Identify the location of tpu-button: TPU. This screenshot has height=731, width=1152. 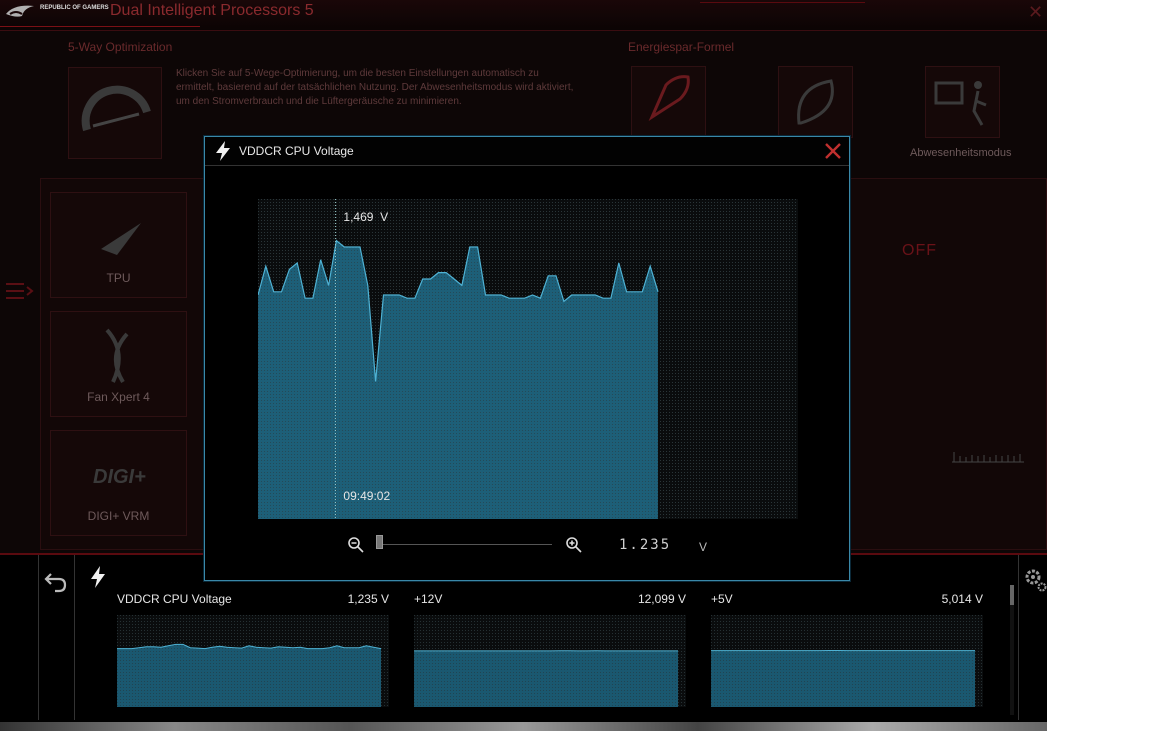
(118, 245).